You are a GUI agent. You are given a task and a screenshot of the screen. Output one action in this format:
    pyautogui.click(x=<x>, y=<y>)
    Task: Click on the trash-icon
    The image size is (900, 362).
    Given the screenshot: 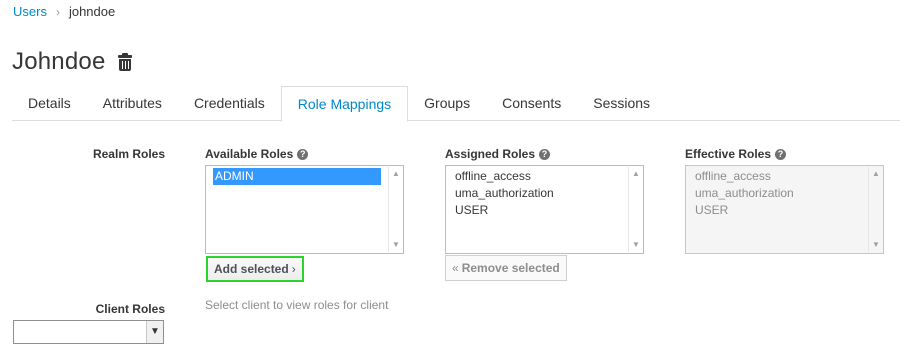 What is the action you would take?
    pyautogui.click(x=124, y=62)
    